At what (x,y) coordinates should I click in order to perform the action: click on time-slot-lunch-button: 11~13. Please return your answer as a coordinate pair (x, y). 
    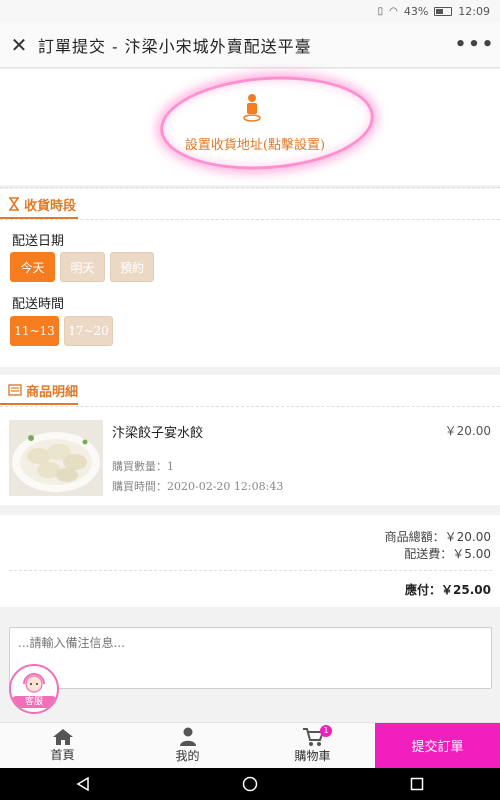
    Looking at the image, I should click on (34, 331).